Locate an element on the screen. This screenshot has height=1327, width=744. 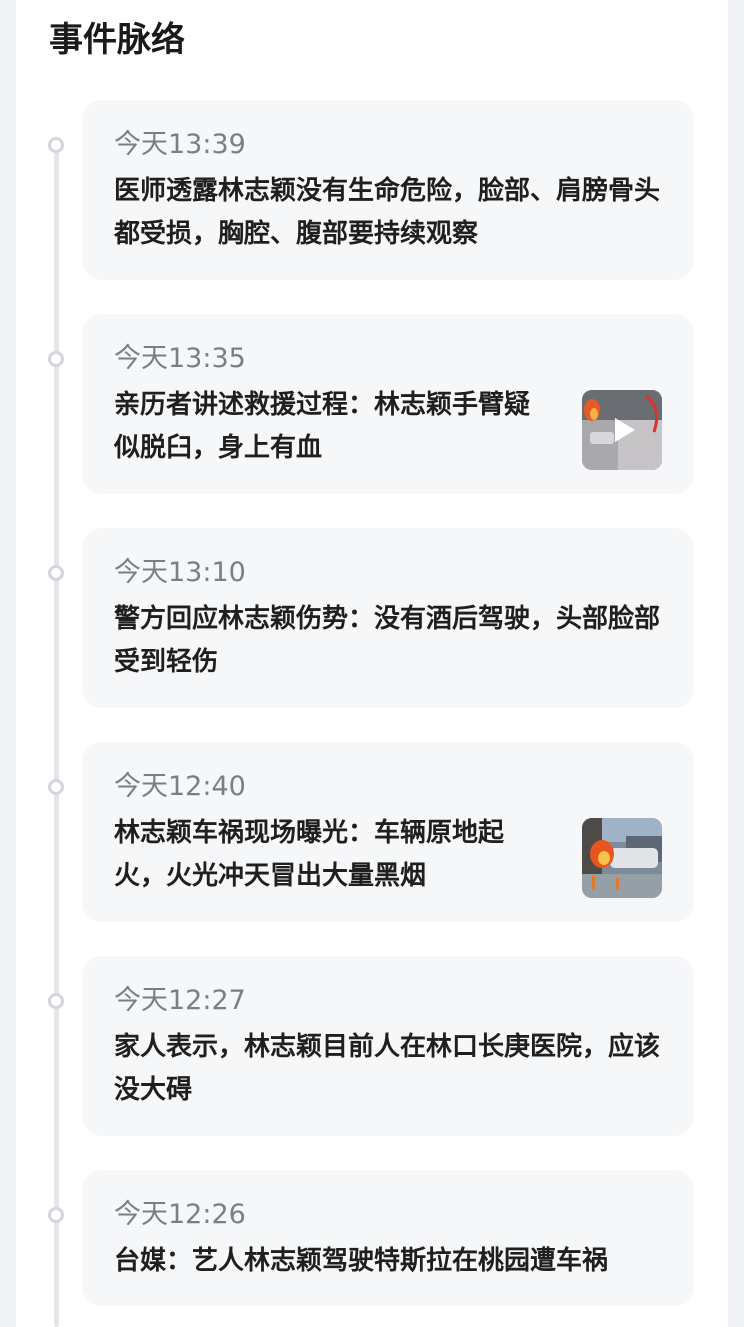
event-time: 今天13:10 is located at coordinates (180, 572).